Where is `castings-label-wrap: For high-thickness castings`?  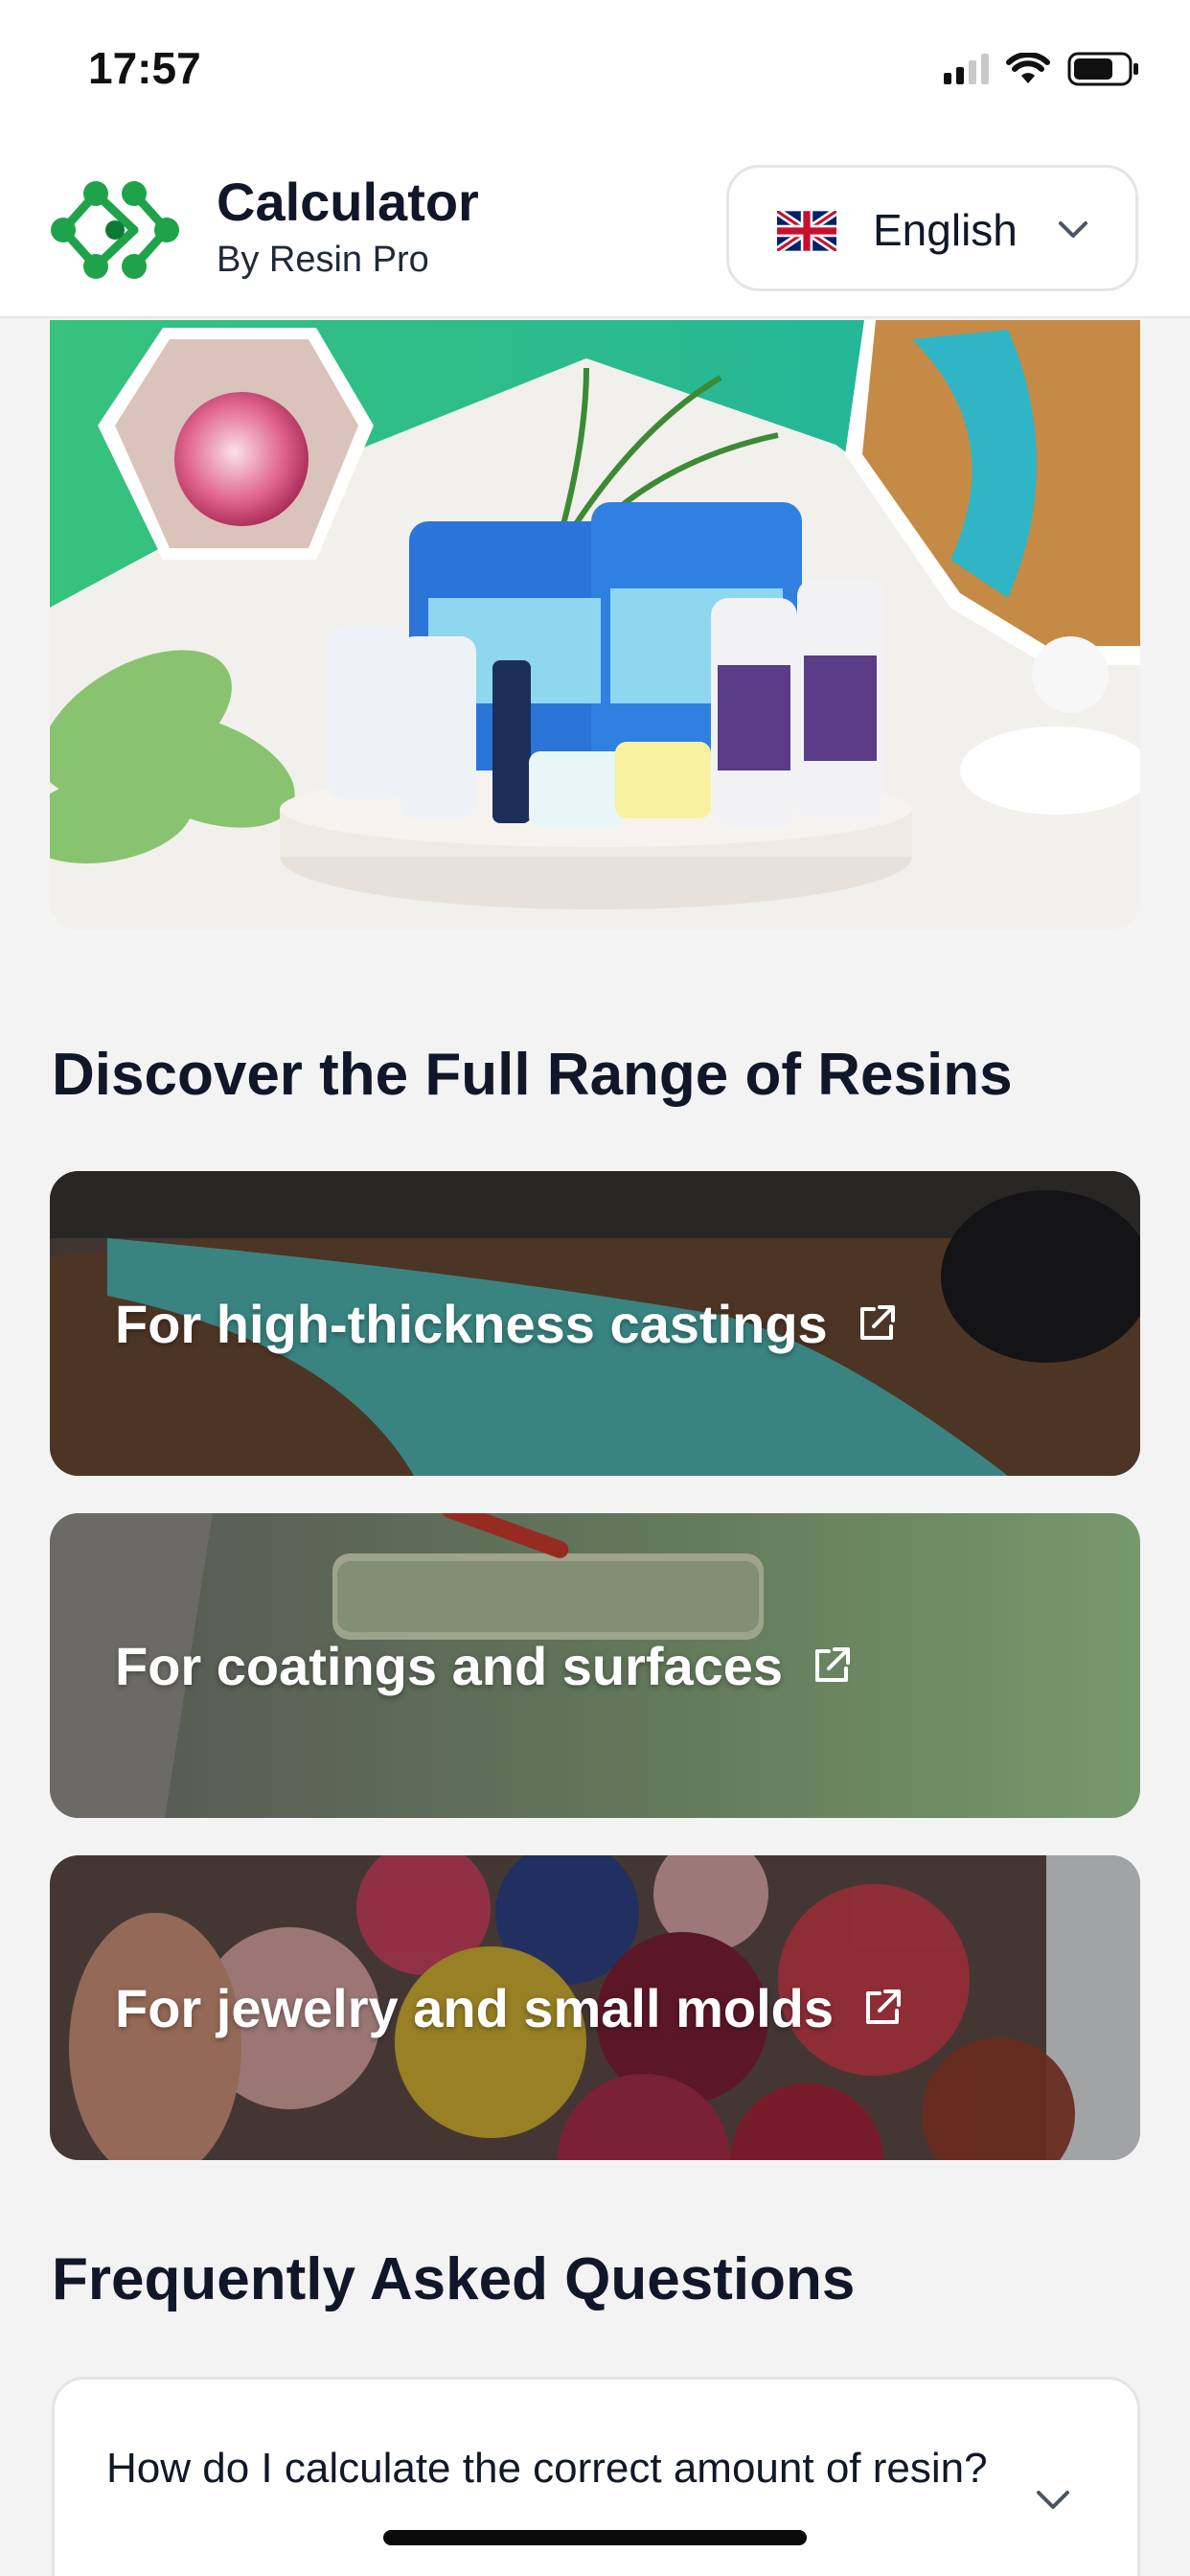
castings-label-wrap: For high-thickness castings is located at coordinates (507, 1323).